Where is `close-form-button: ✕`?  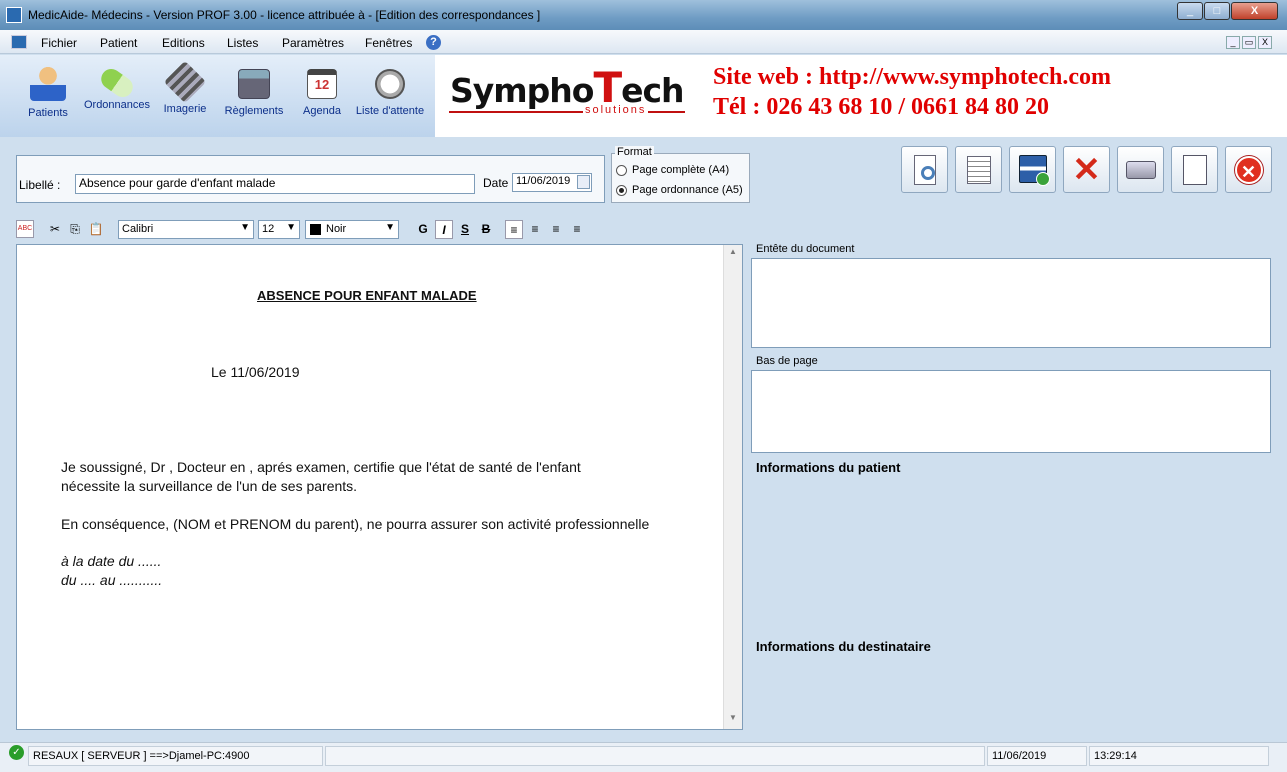
close-form-button: ✕ is located at coordinates (1248, 169).